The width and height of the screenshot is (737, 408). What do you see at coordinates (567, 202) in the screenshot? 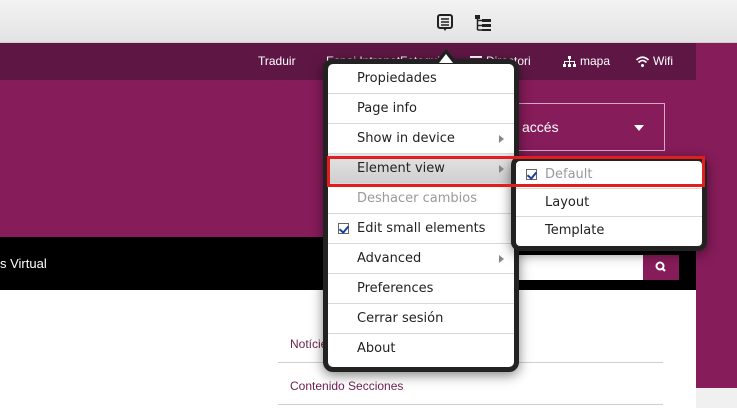
I see `submenu-item-label: Layout` at bounding box center [567, 202].